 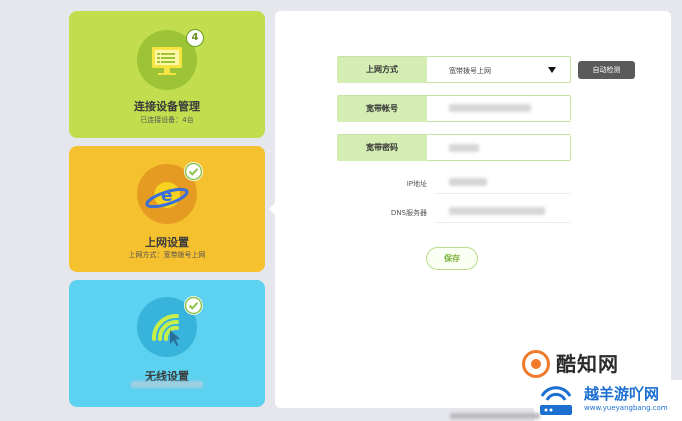 I want to click on brand-logo-icon, so click(x=536, y=364).